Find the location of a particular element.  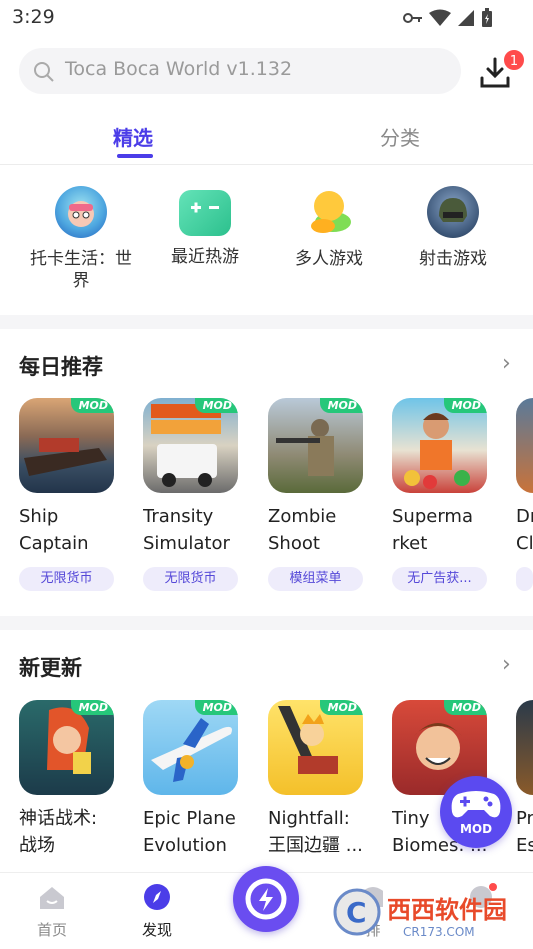

signal-icon is located at coordinates (466, 18).